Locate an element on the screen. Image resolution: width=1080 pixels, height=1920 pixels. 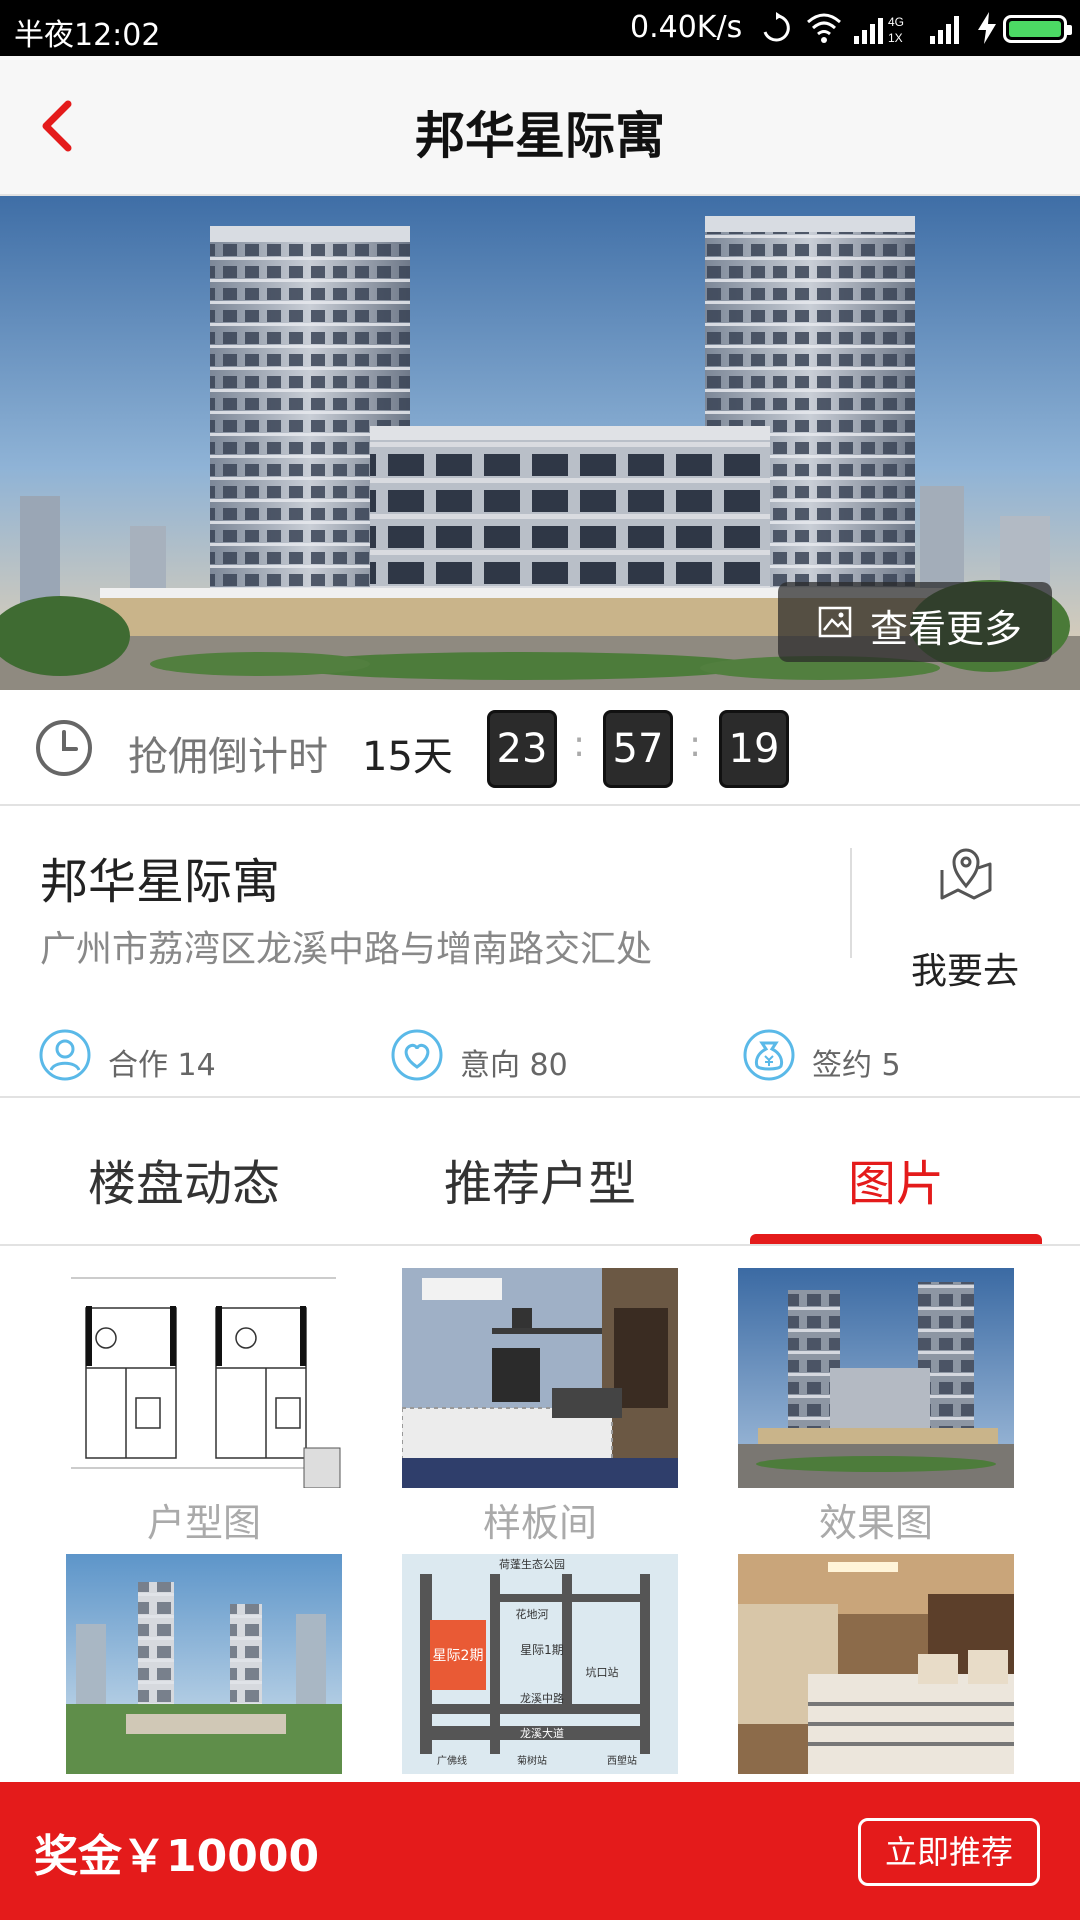
clock-icon is located at coordinates (64, 748).